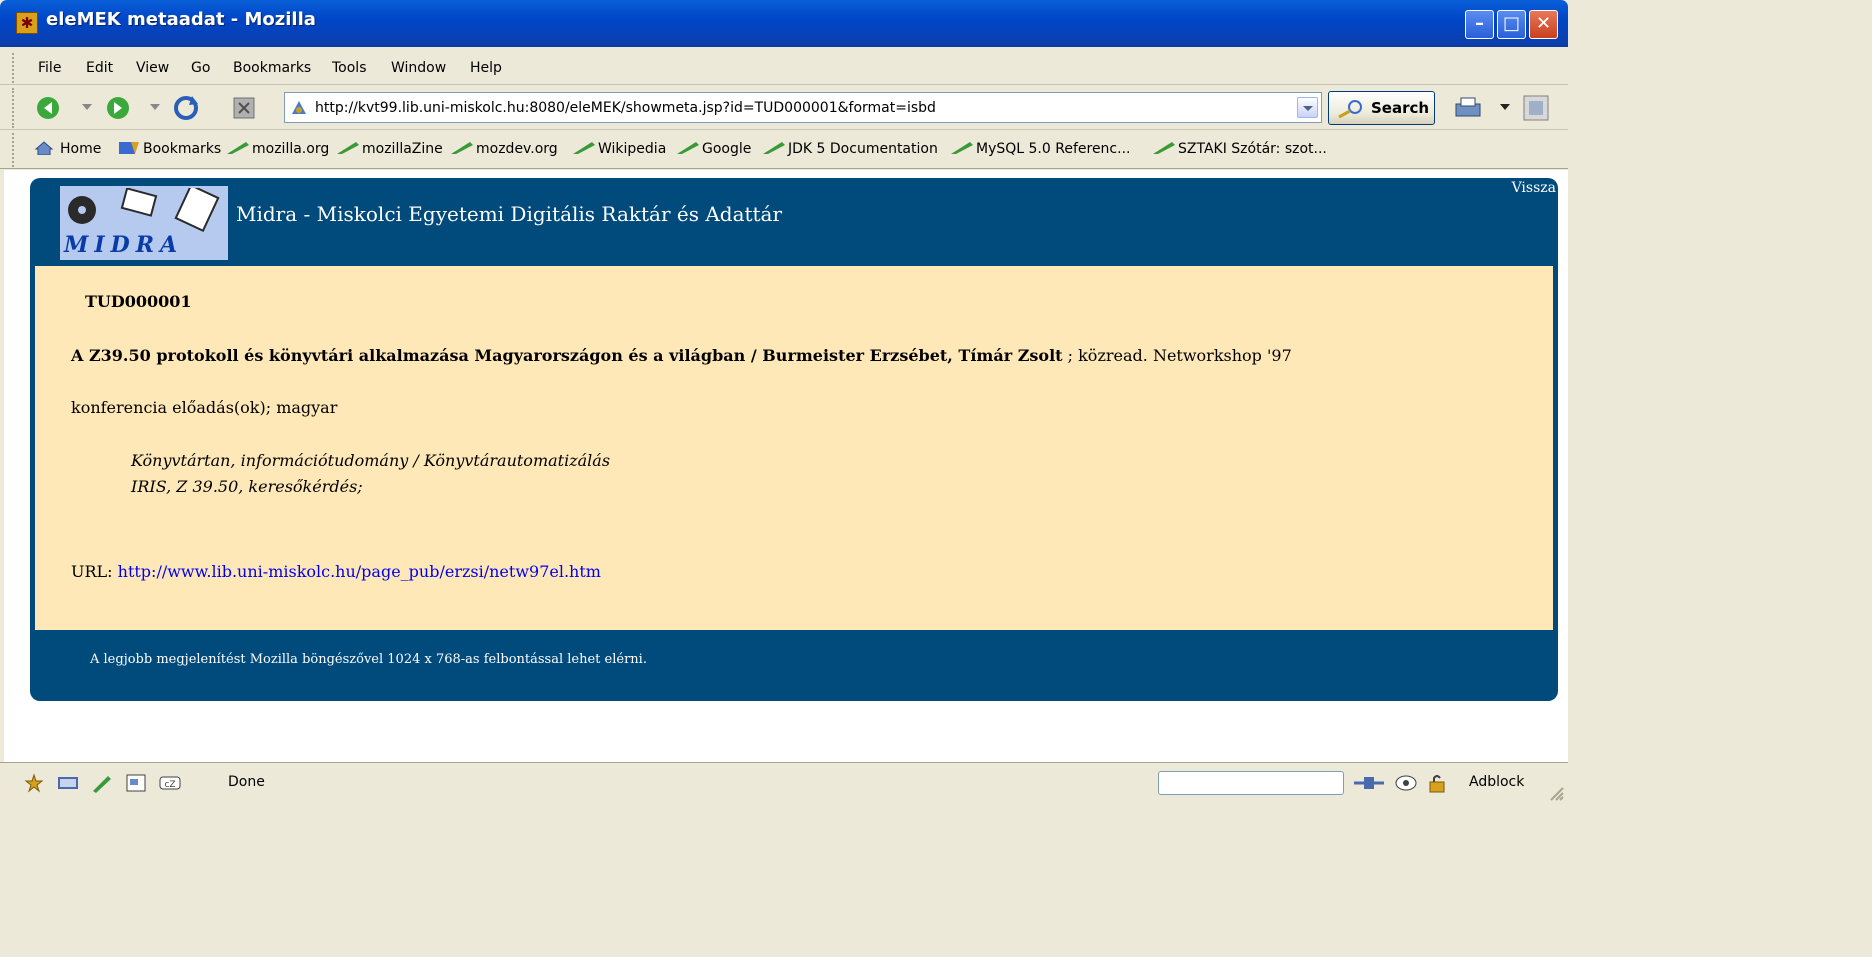 Image resolution: width=1872 pixels, height=957 pixels. What do you see at coordinates (204, 407) in the screenshot?
I see `record-type: konferencia előadás(ok); magyar` at bounding box center [204, 407].